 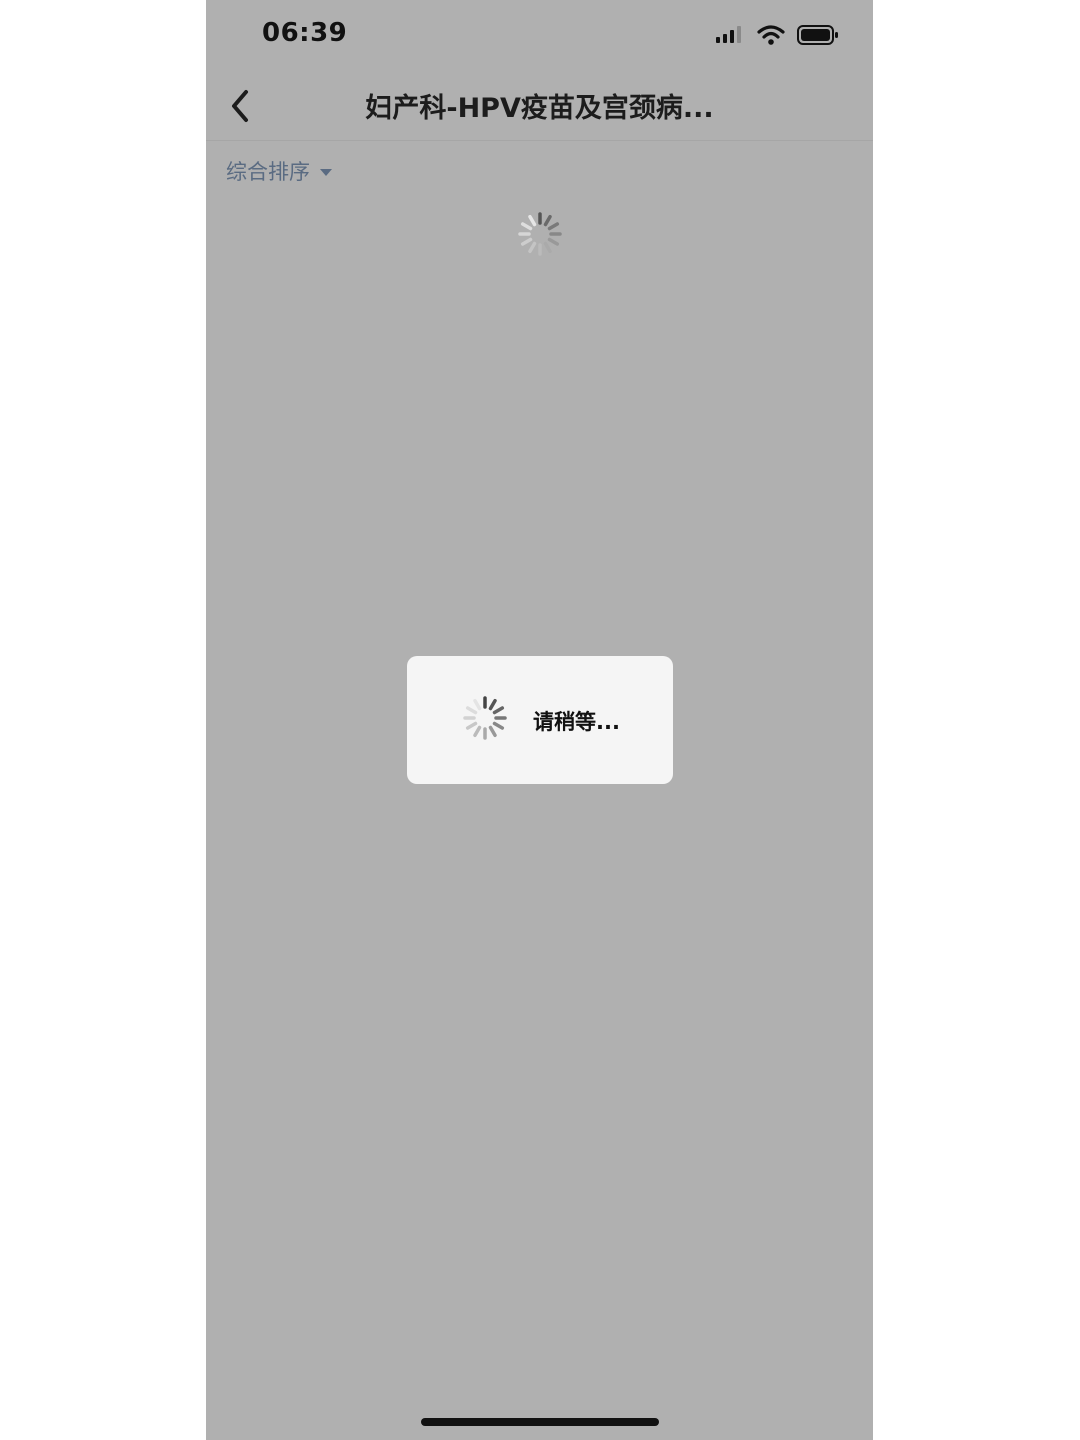 I want to click on sort-filter-dropdown: 综合排序, so click(x=279, y=171).